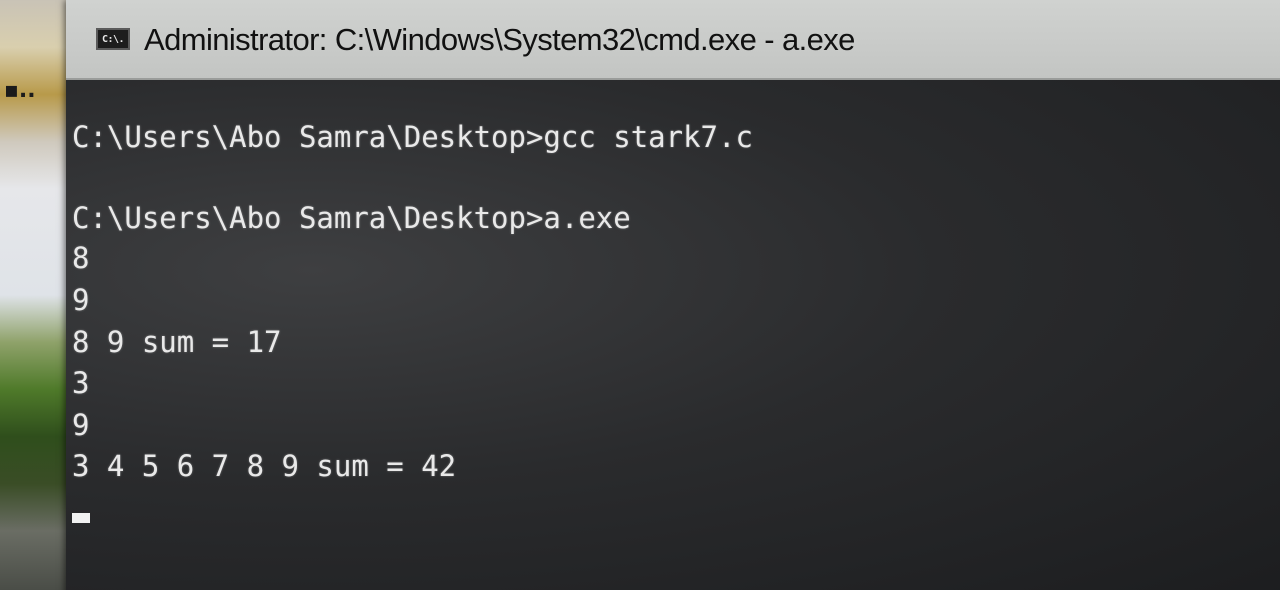 This screenshot has height=590, width=1280. I want to click on terminal-line-compile-command: C:\Users\Abo Samra\Desktop>gcc stark7.c, so click(412, 137).